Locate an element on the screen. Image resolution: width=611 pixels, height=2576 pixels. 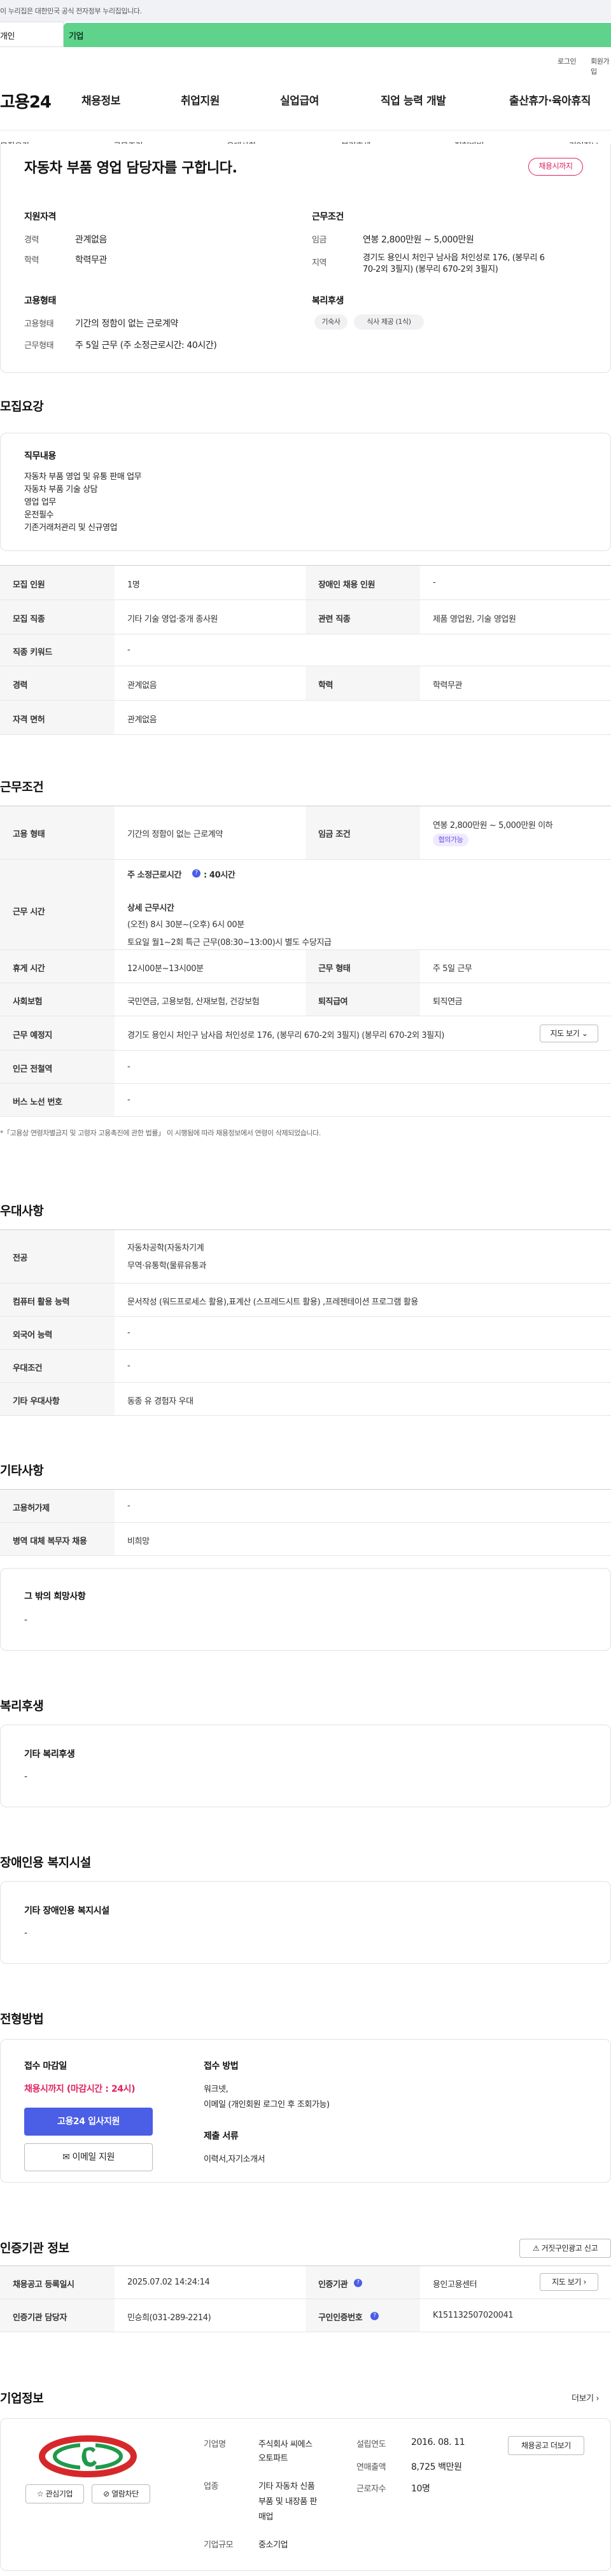
star-icon: ☆ is located at coordinates (40, 2493).